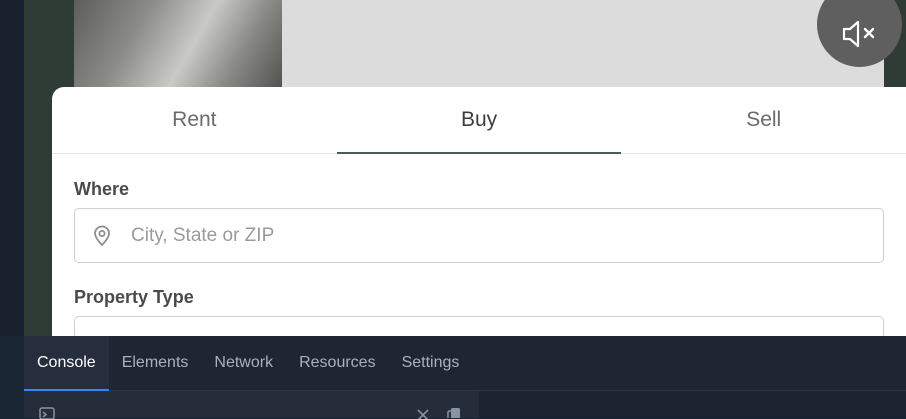 The height and width of the screenshot is (419, 906). I want to click on console-prompt-icon, so click(47, 413).